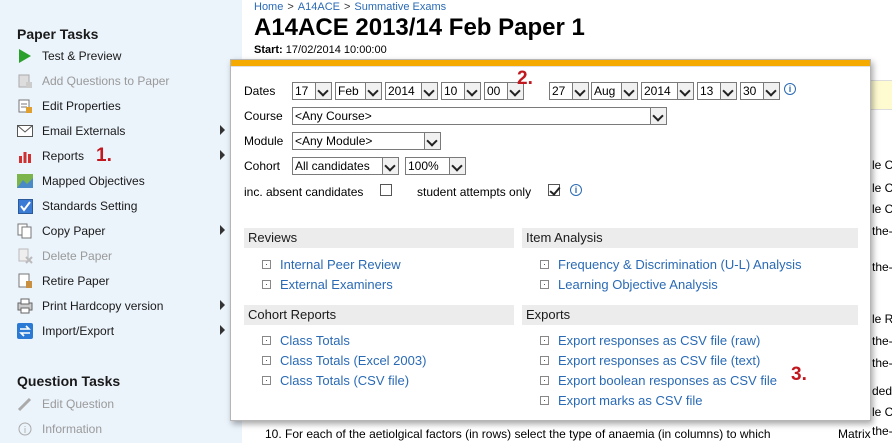  Describe the element at coordinates (799, 374) in the screenshot. I see `annotation-three: 3.` at that location.